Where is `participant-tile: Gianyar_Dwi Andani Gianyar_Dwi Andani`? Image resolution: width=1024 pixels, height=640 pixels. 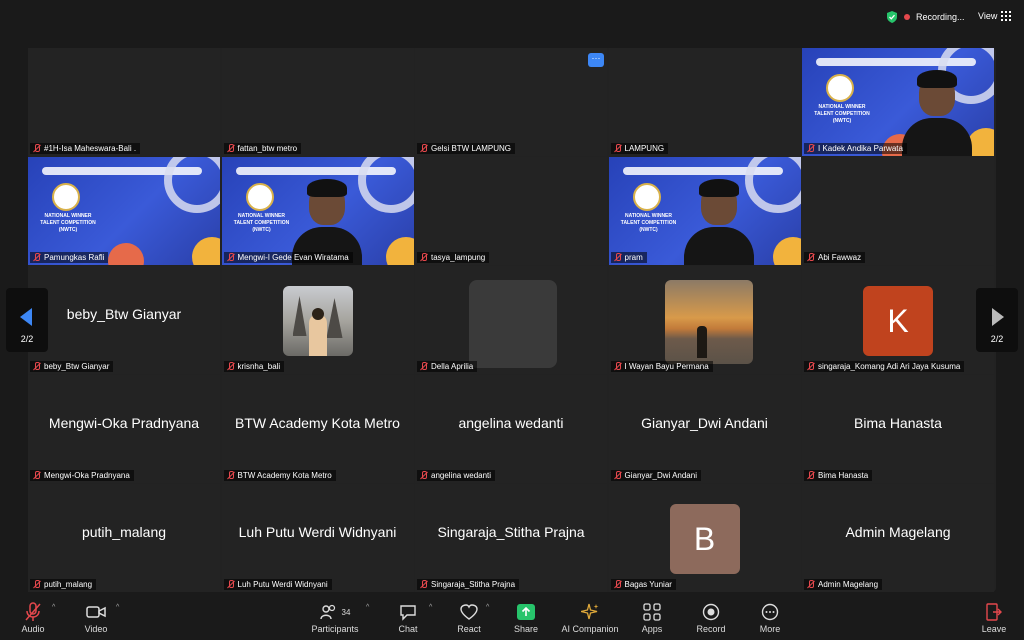
participant-tile: Gianyar_Dwi Andani Gianyar_Dwi Andani is located at coordinates (704, 429).